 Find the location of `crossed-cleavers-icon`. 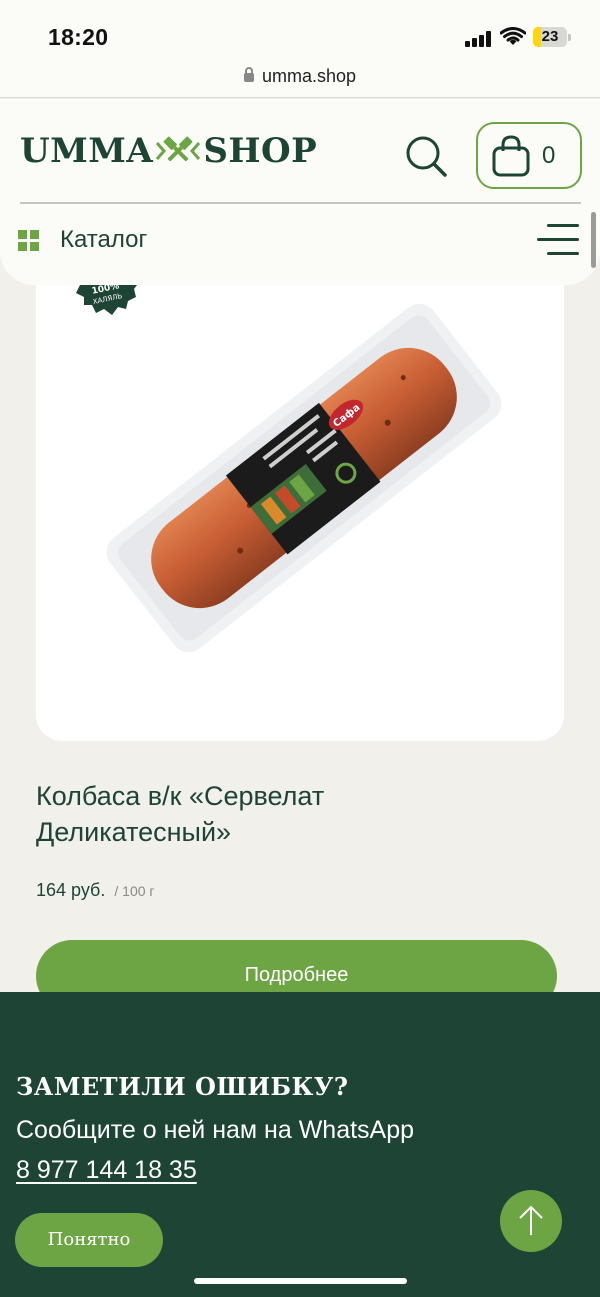

crossed-cleavers-icon is located at coordinates (178, 149).